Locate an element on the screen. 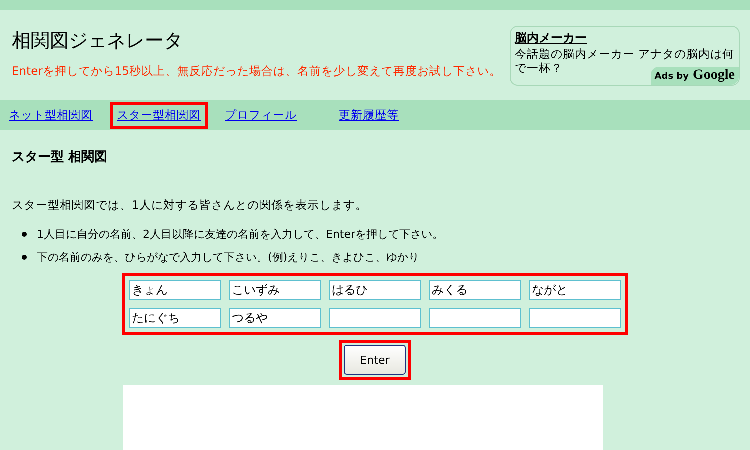 This screenshot has height=450, width=750. nav-link: ネット型相関図 is located at coordinates (51, 115).